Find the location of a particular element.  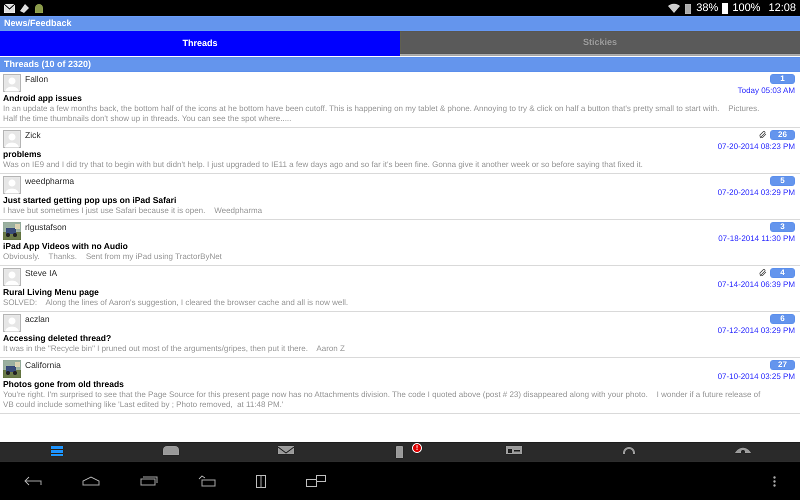

thread-preview: Was on IE9 and I did try that to begin with but didn't help. I just upgraded to IE11 a few days ago and so far it's been fine. Gonna give it another week or so before saying that fixed it. is located at coordinates (323, 165).